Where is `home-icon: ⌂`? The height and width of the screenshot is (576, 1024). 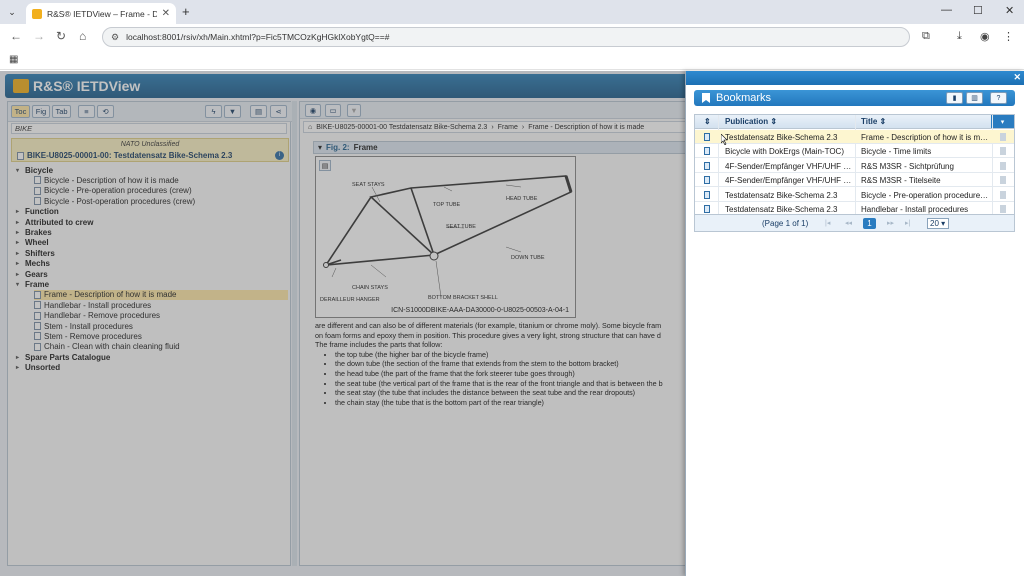 home-icon: ⌂ is located at coordinates (82, 36).